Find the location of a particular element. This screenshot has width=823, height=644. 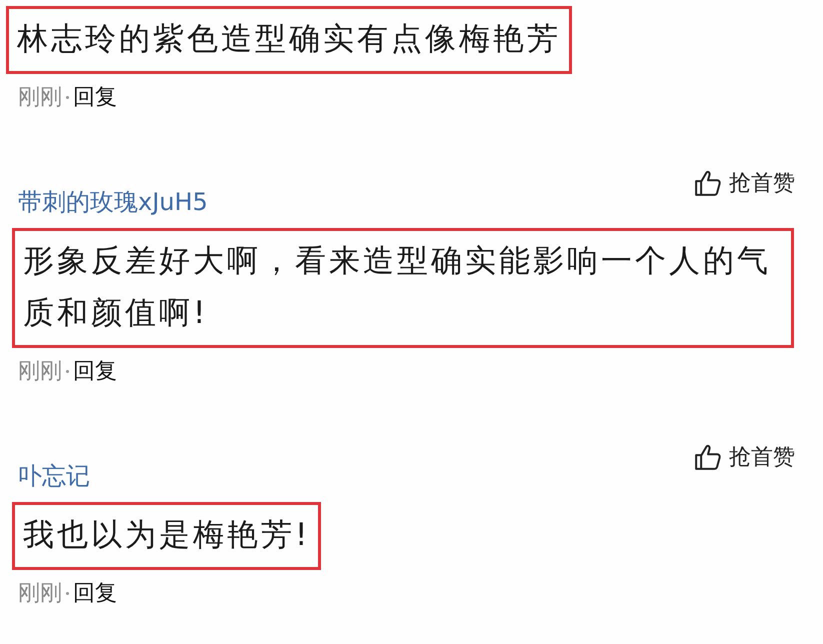

author-name: 带刺的玫瑰xJuH5 is located at coordinates (113, 202).